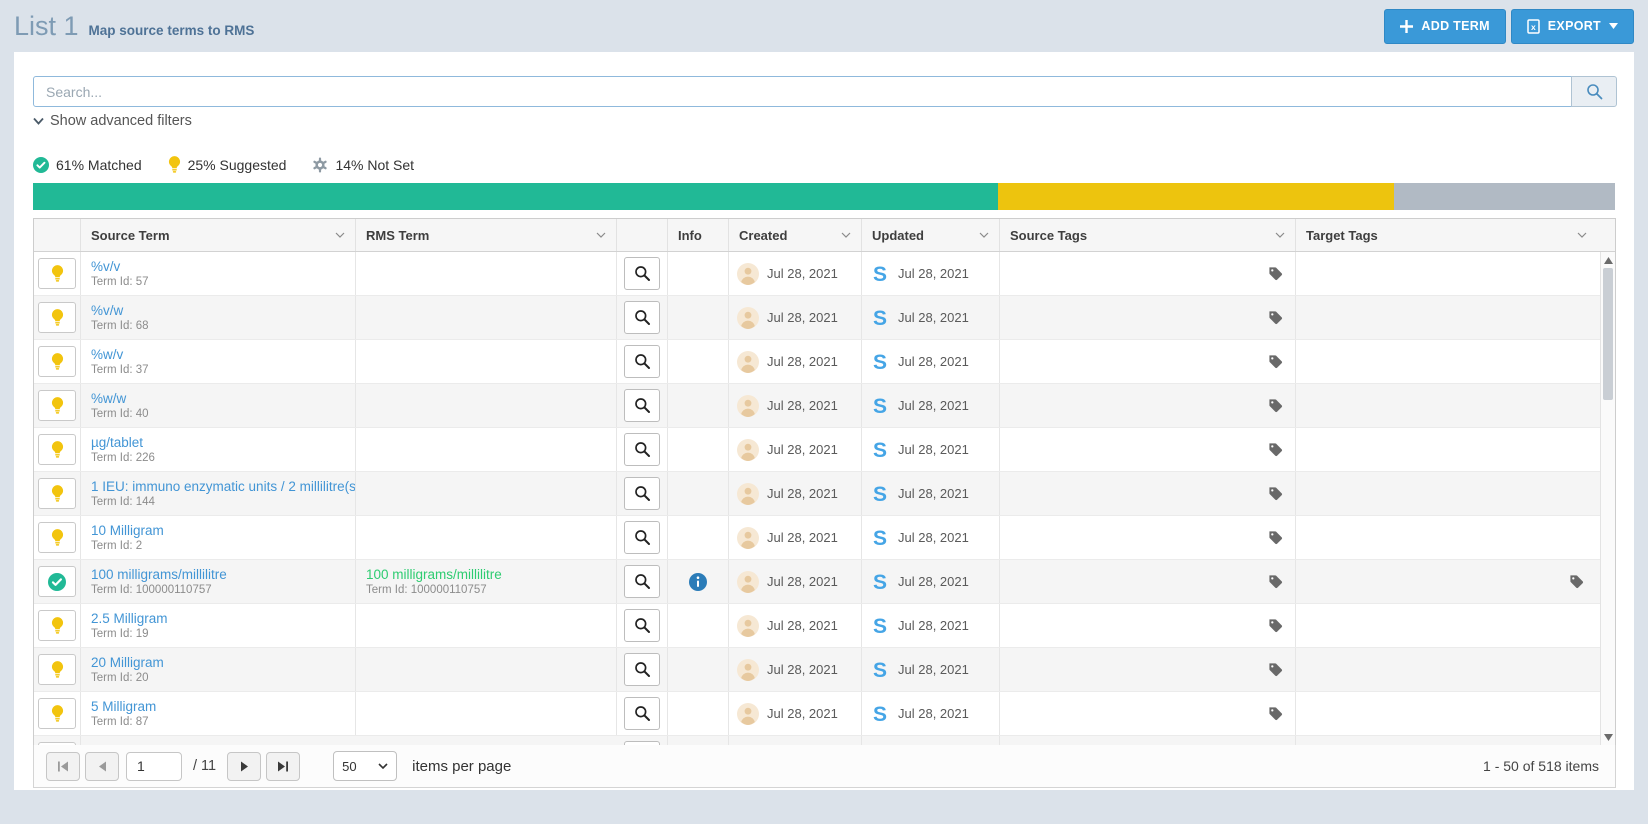 This screenshot has height=824, width=1648. Describe the element at coordinates (105, 266) in the screenshot. I see `source-term-link: %v/v` at that location.